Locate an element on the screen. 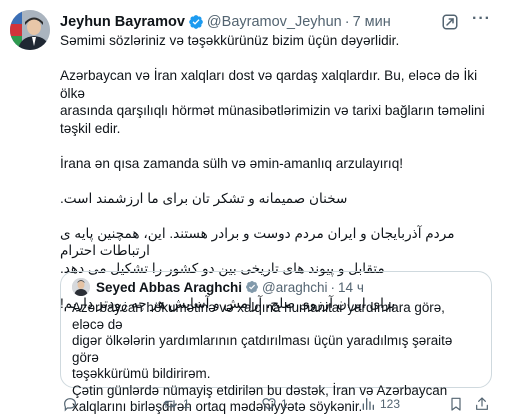 The image size is (507, 416). views-icon is located at coordinates (368, 404).